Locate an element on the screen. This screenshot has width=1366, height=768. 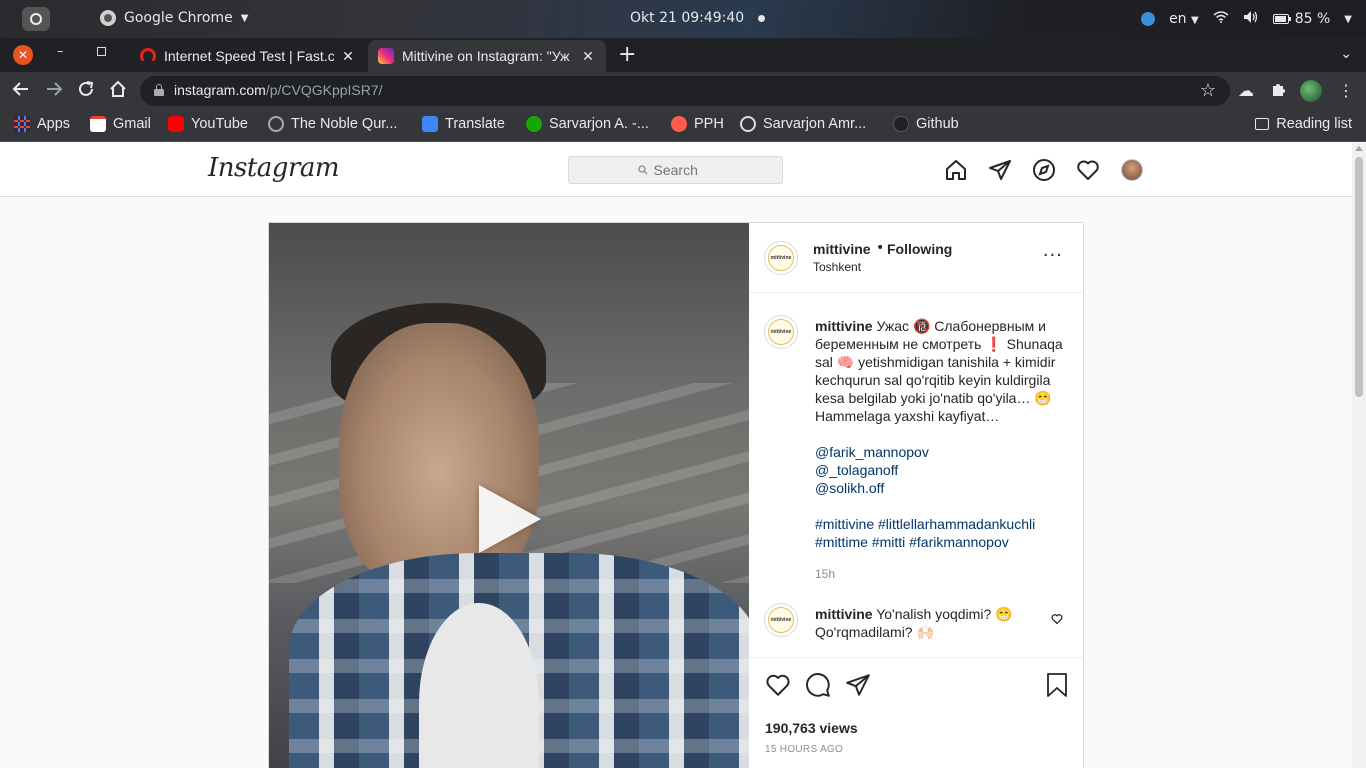
home-nav-button is located at coordinates (956, 172).